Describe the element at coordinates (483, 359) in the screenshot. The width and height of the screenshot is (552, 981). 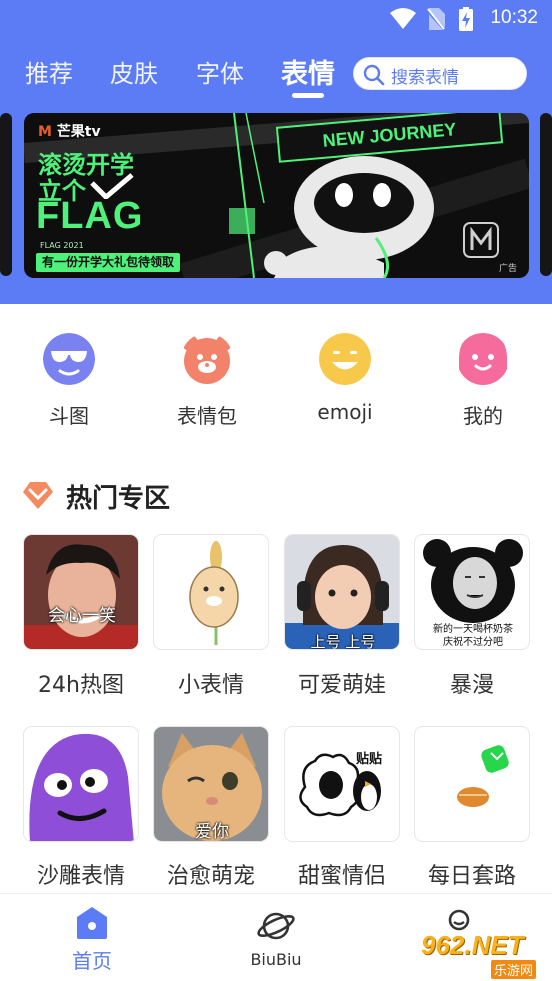
I see `ghost-face-icon` at that location.